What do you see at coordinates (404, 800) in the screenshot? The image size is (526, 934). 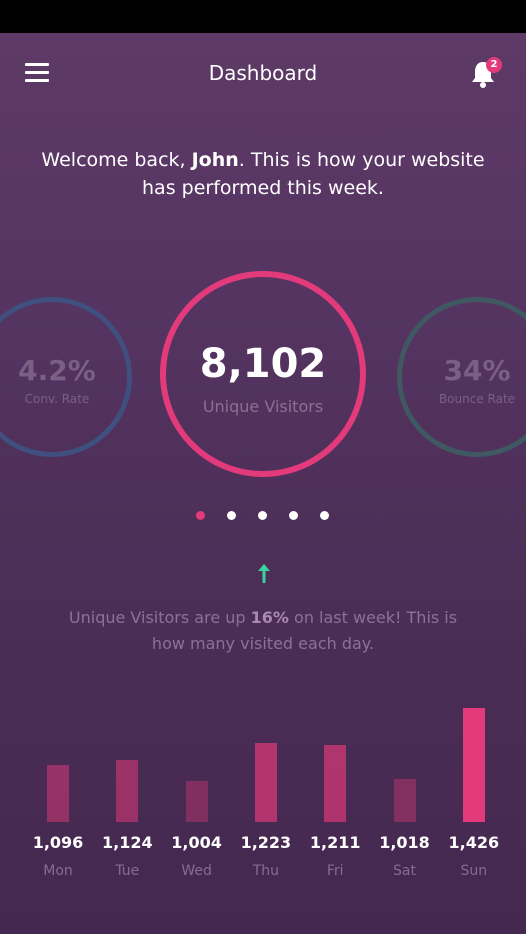 I see `bar-sat` at bounding box center [404, 800].